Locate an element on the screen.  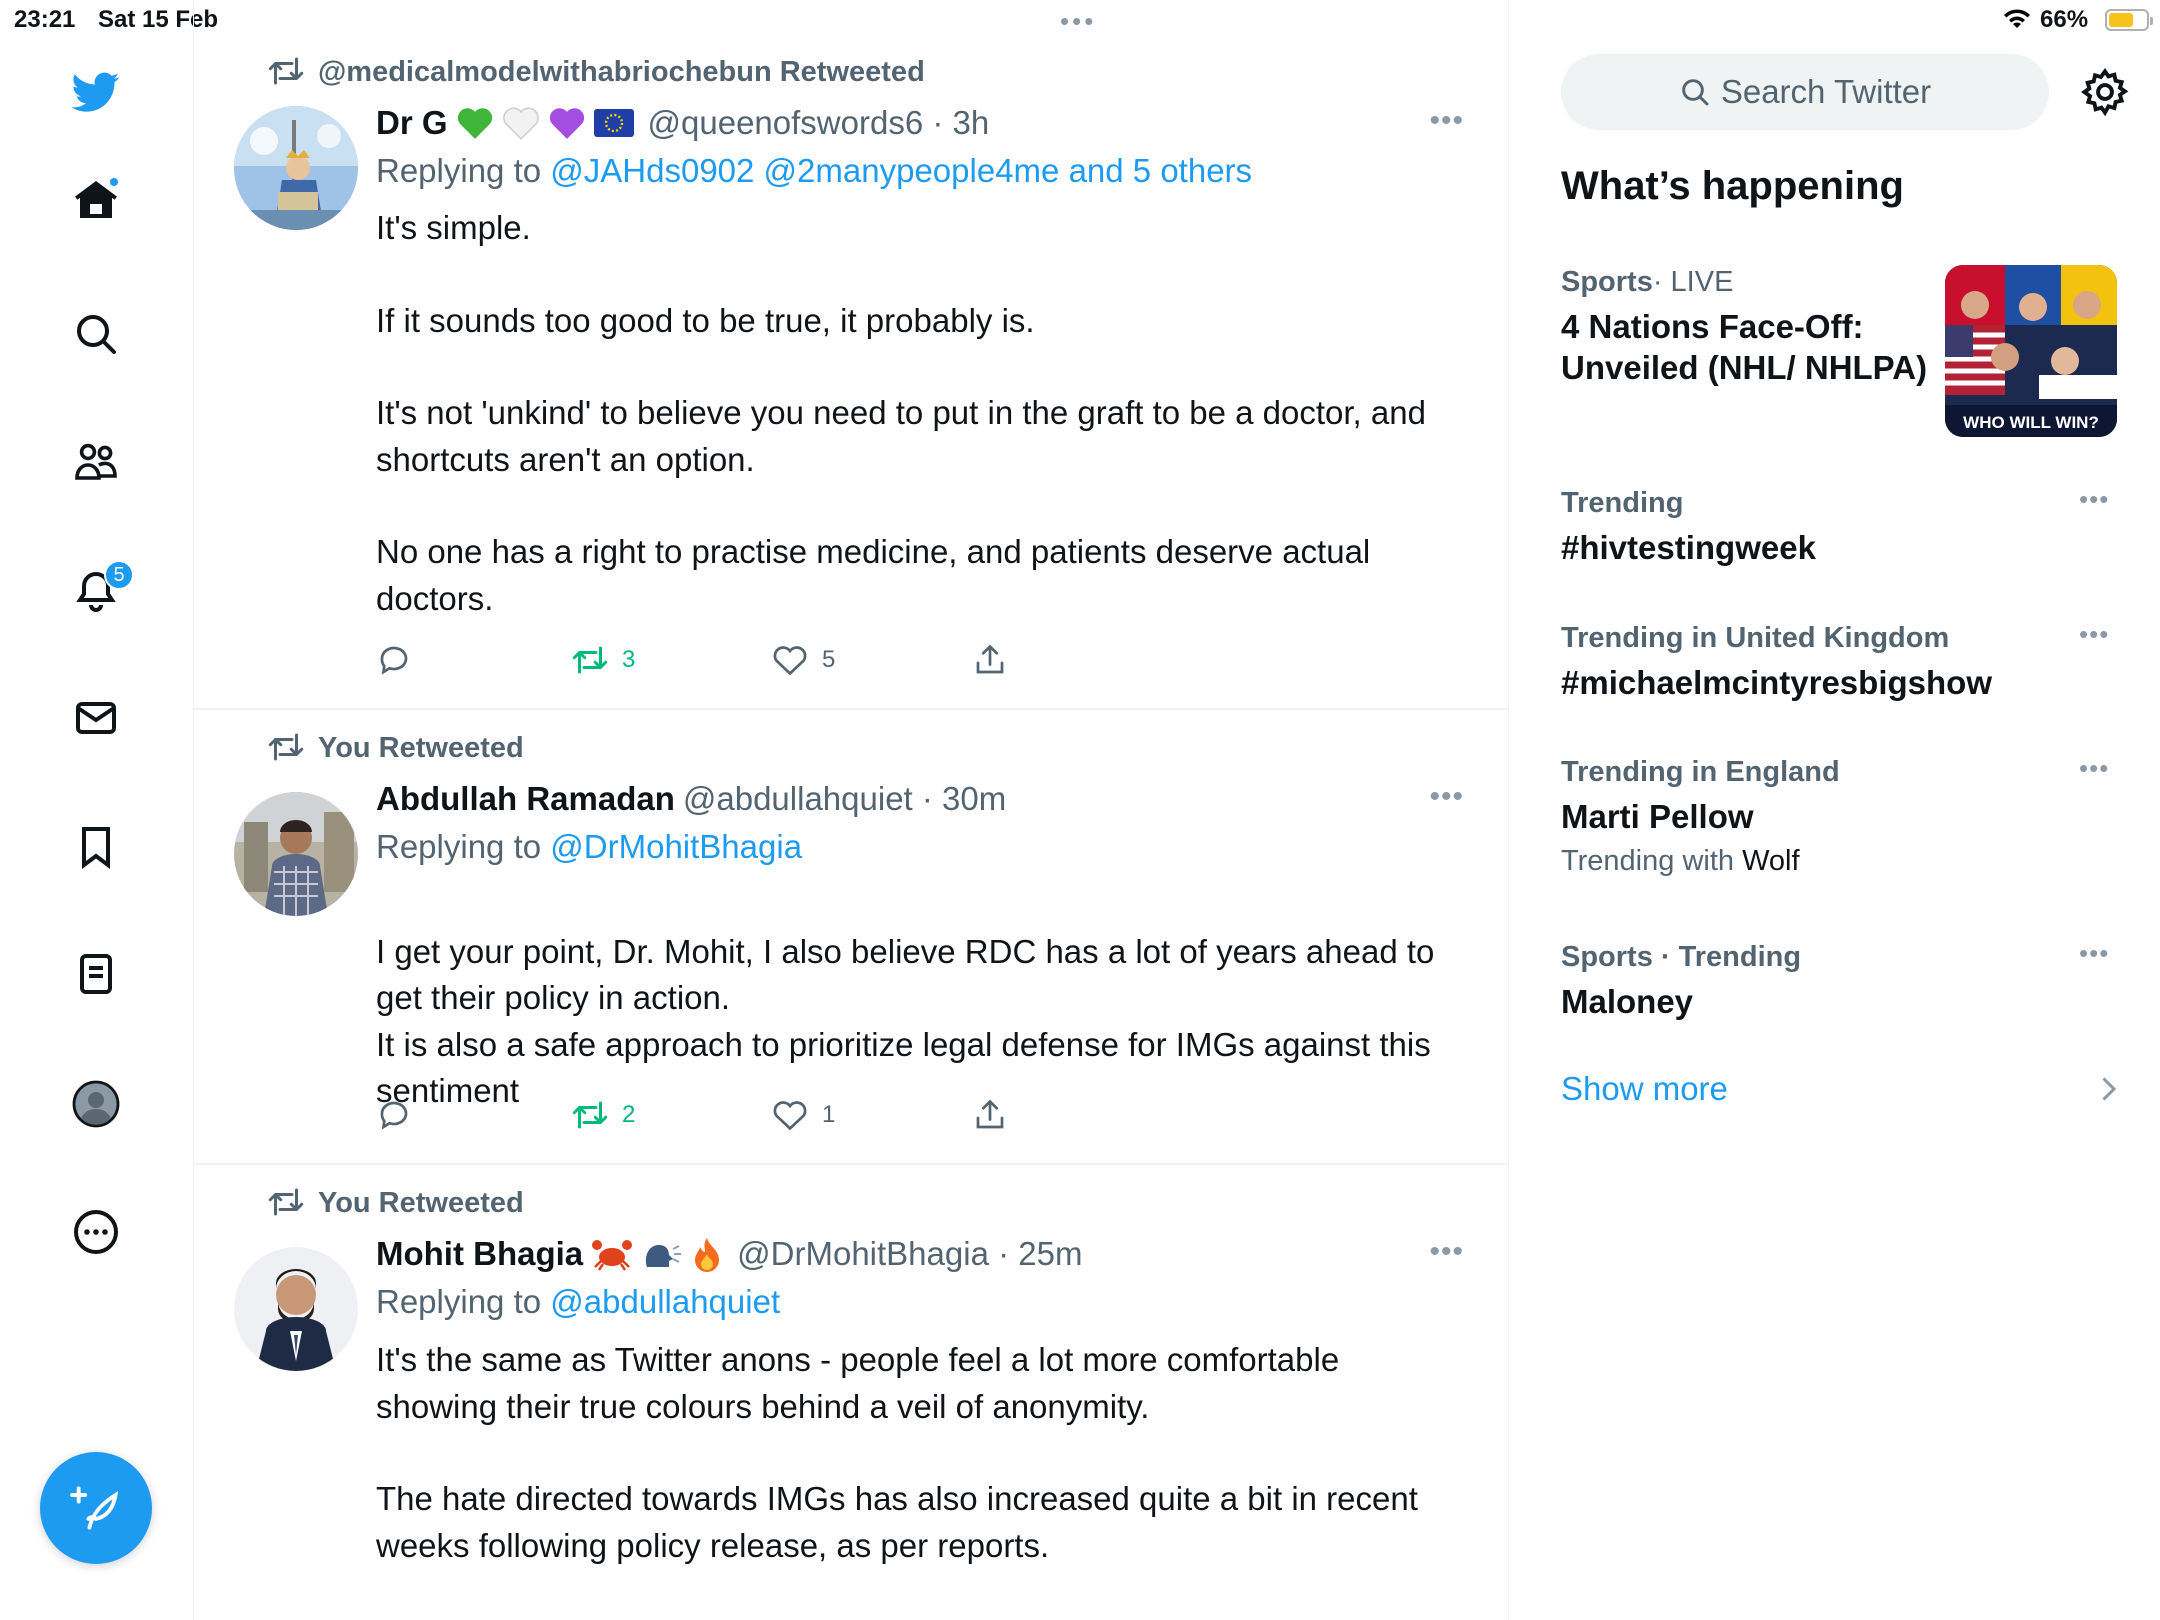
trend-meta: Trending in United Kingdom is located at coordinates (1755, 637).